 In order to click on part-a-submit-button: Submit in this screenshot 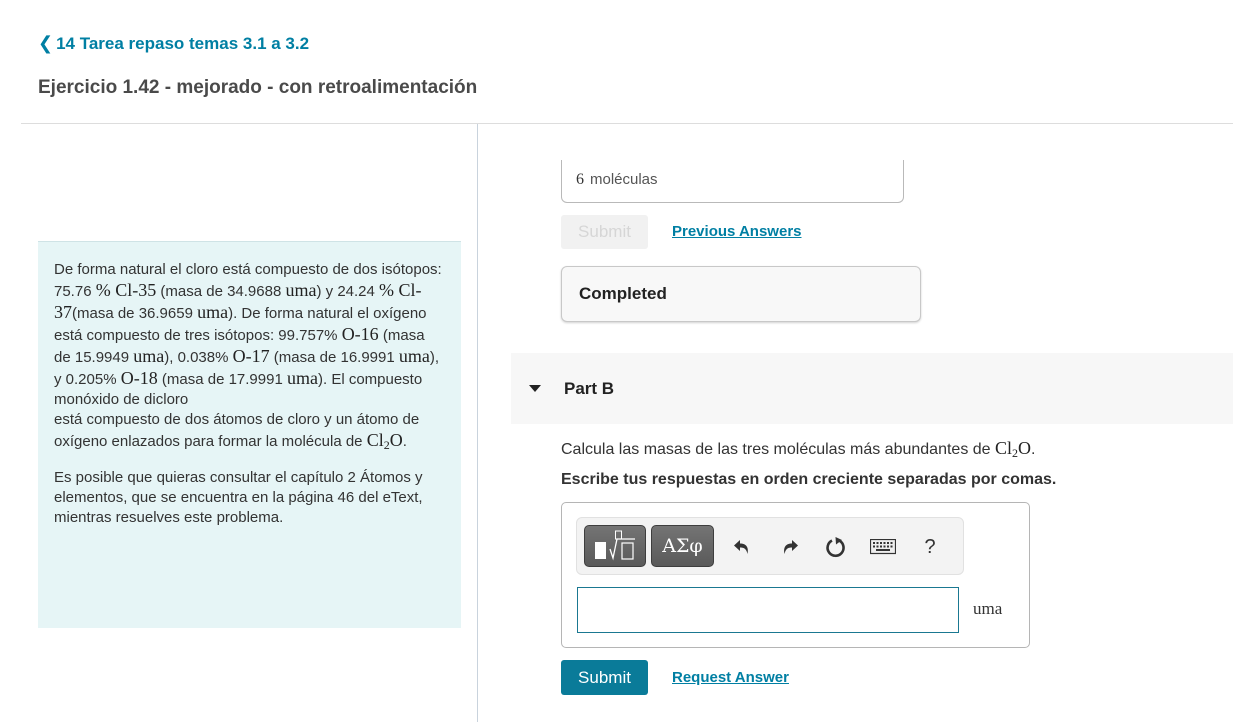, I will do `click(604, 232)`.